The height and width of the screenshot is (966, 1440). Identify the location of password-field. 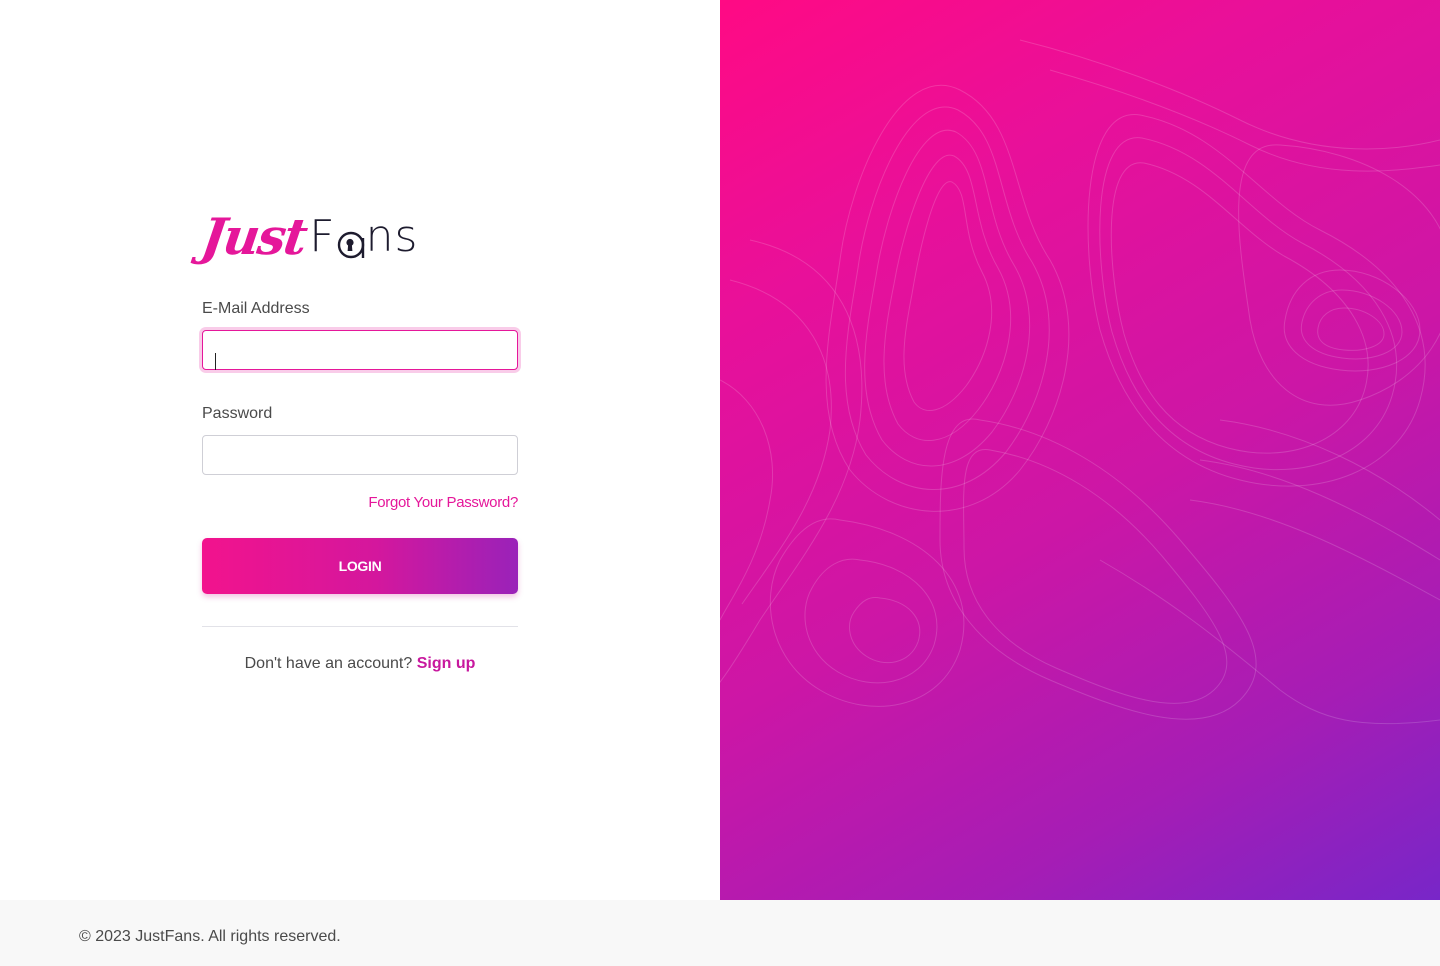
(360, 455).